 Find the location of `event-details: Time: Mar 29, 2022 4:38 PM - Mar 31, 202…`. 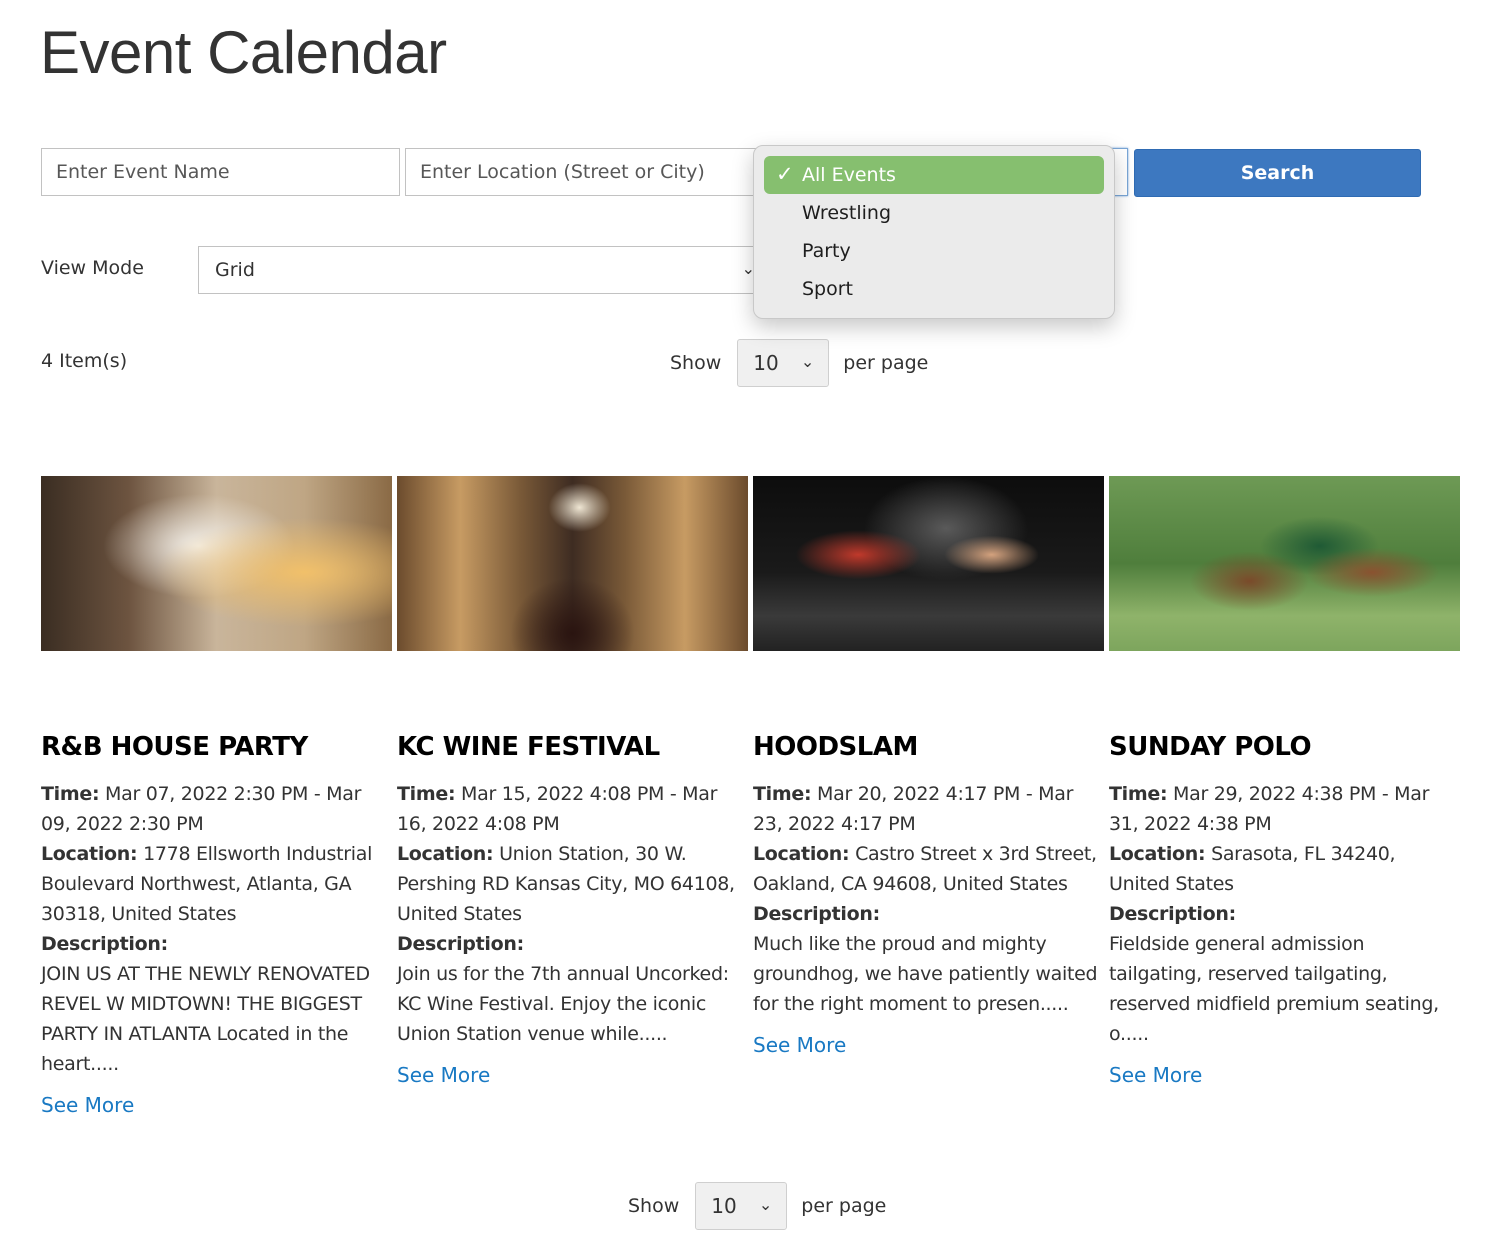

event-details: Time: Mar 29, 2022 4:38 PM - Mar 31, 202… is located at coordinates (1284, 914).